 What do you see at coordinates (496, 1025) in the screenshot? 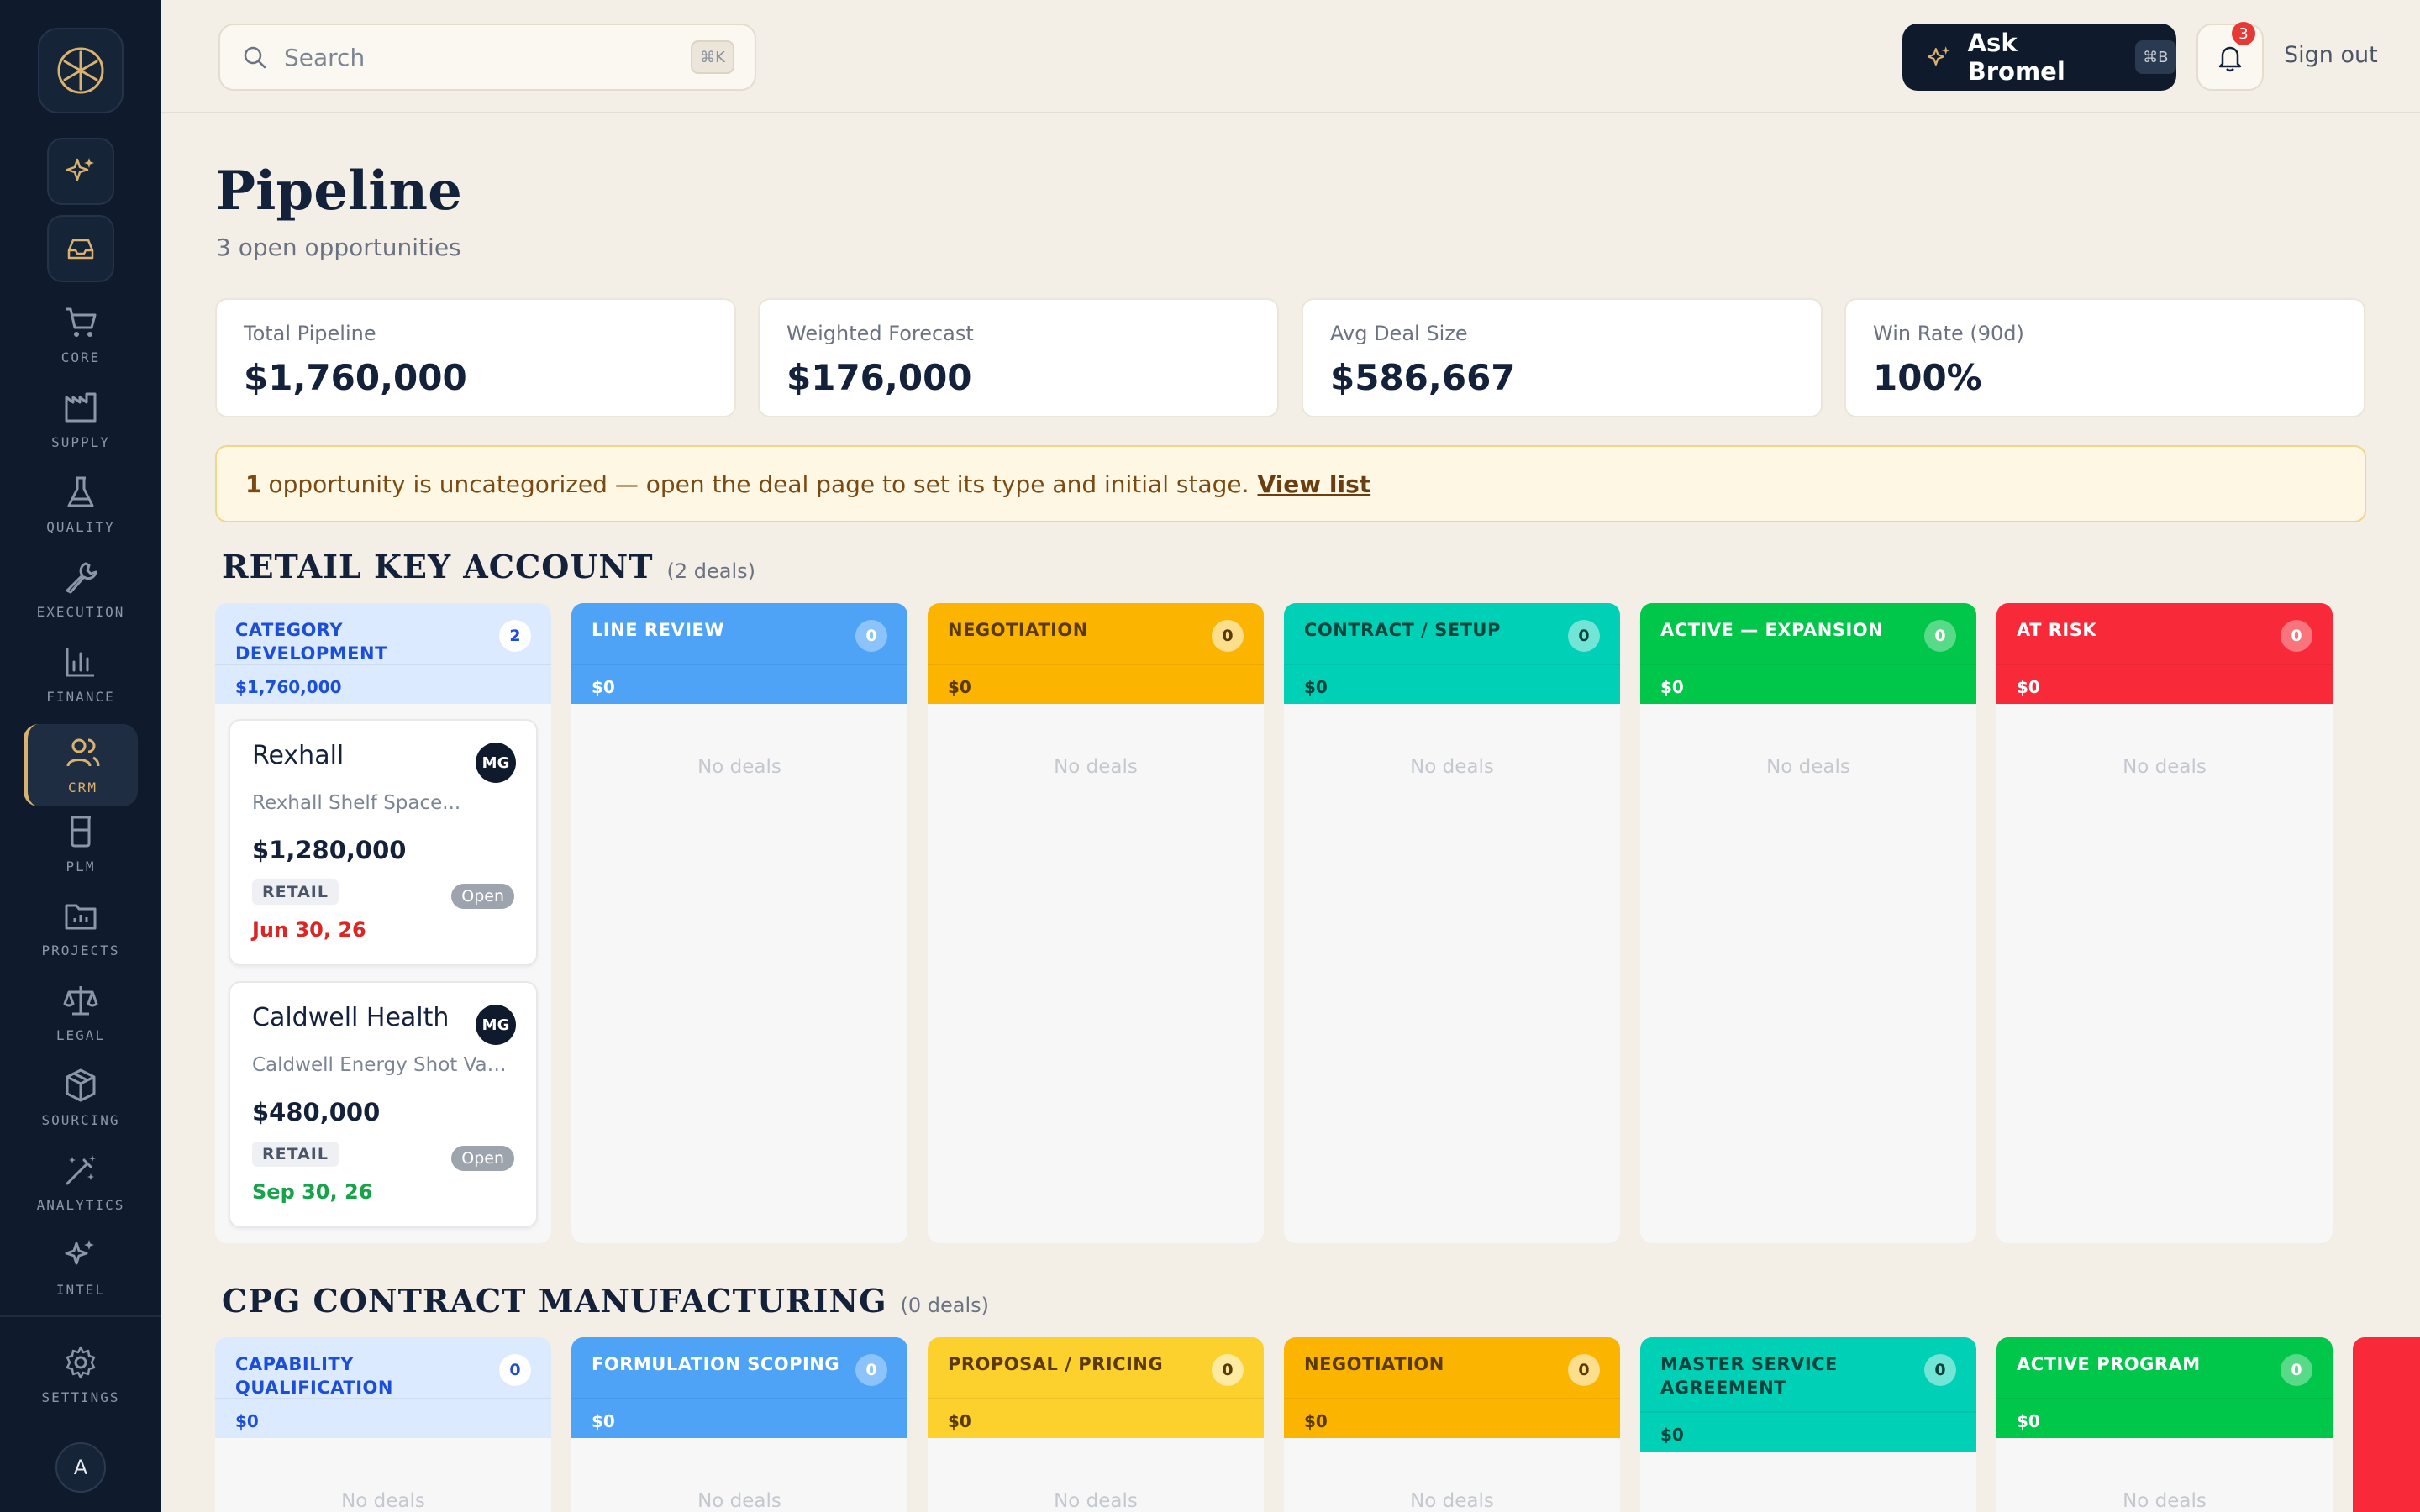
I see `owner-avatar: MG` at bounding box center [496, 1025].